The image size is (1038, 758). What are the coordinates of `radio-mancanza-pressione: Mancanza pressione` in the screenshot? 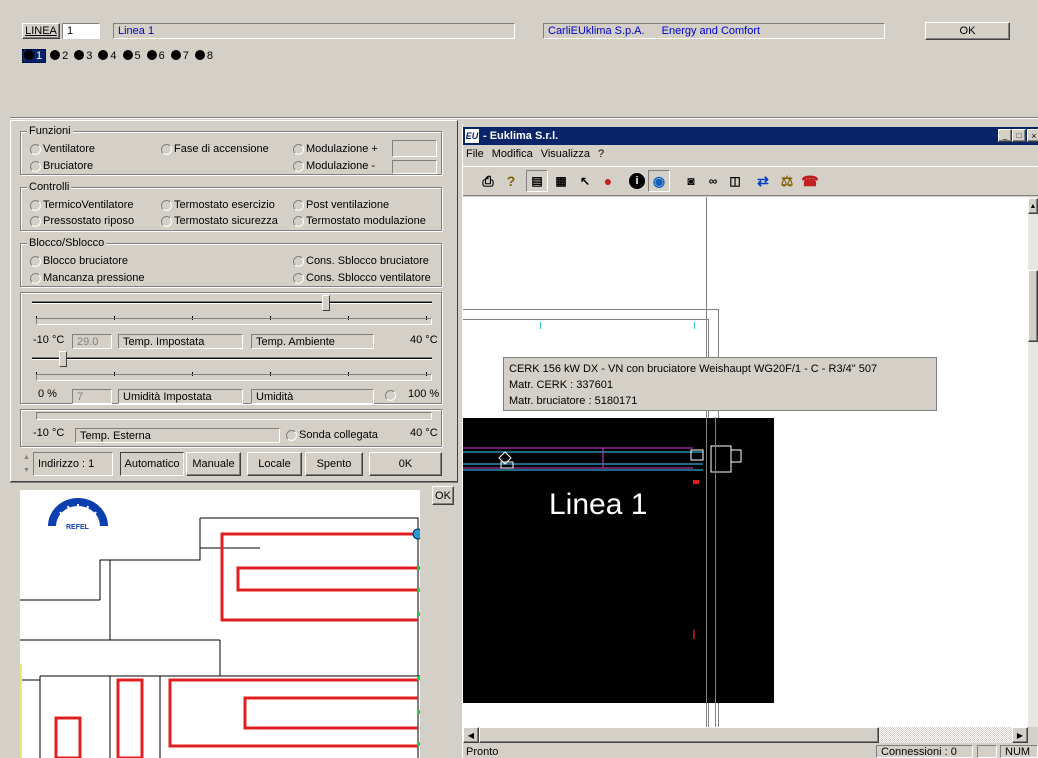 It's located at (87, 278).